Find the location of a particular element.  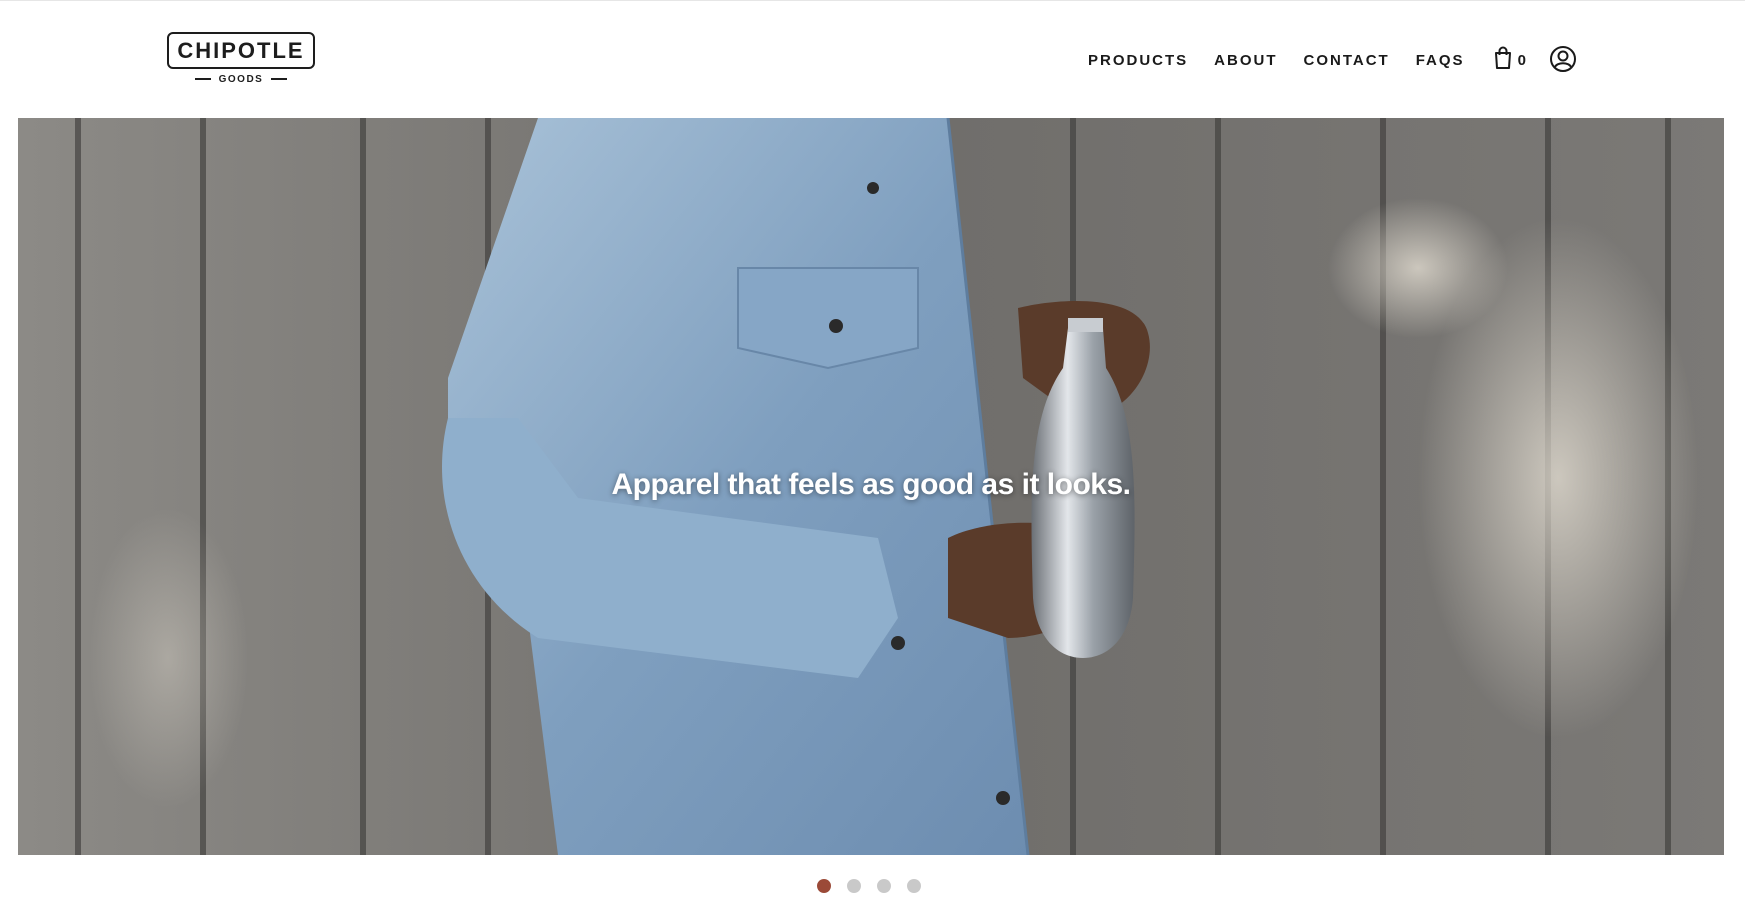

logo-sub-text: GOODS is located at coordinates (241, 79).